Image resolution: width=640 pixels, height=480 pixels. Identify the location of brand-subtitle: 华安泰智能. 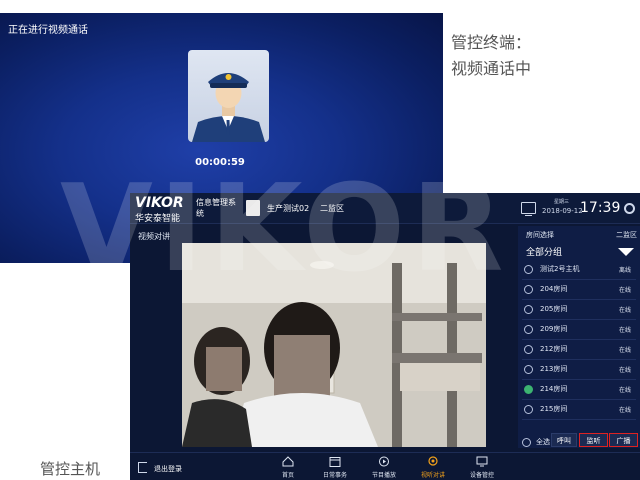
(158, 219).